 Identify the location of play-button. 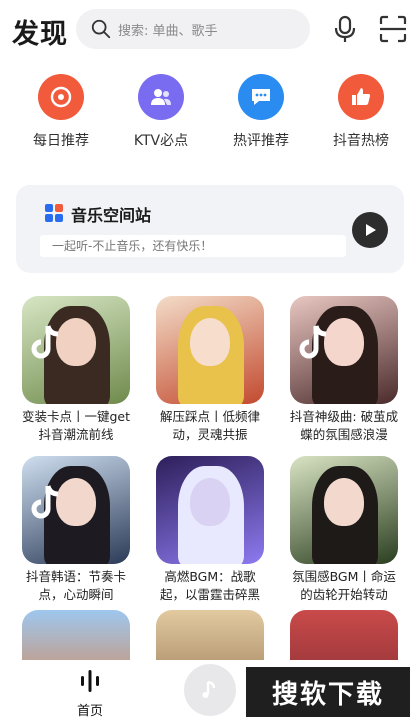
(370, 230).